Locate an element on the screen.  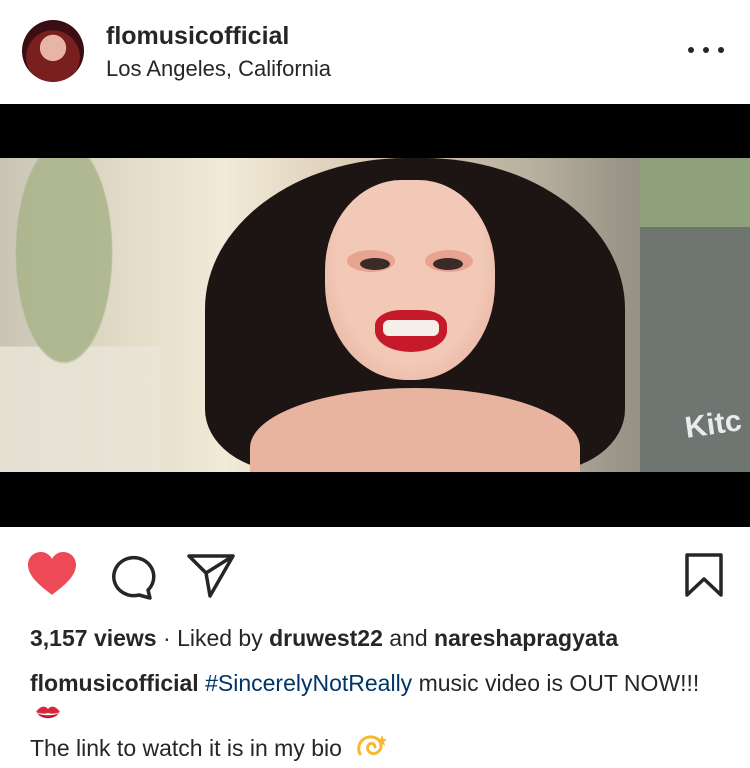
person-face is located at coordinates (410, 280).